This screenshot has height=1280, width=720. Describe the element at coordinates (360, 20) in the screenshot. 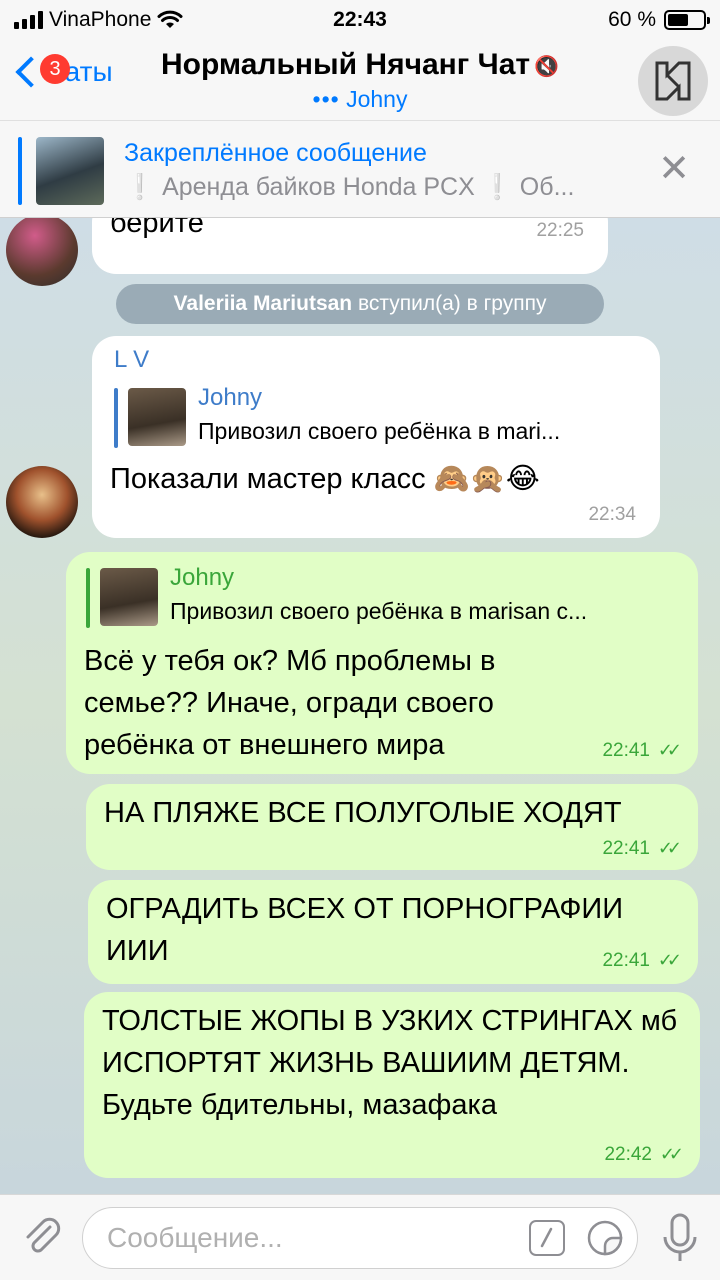

I see `status-bar: VinaPhone 22:43 60 %` at that location.